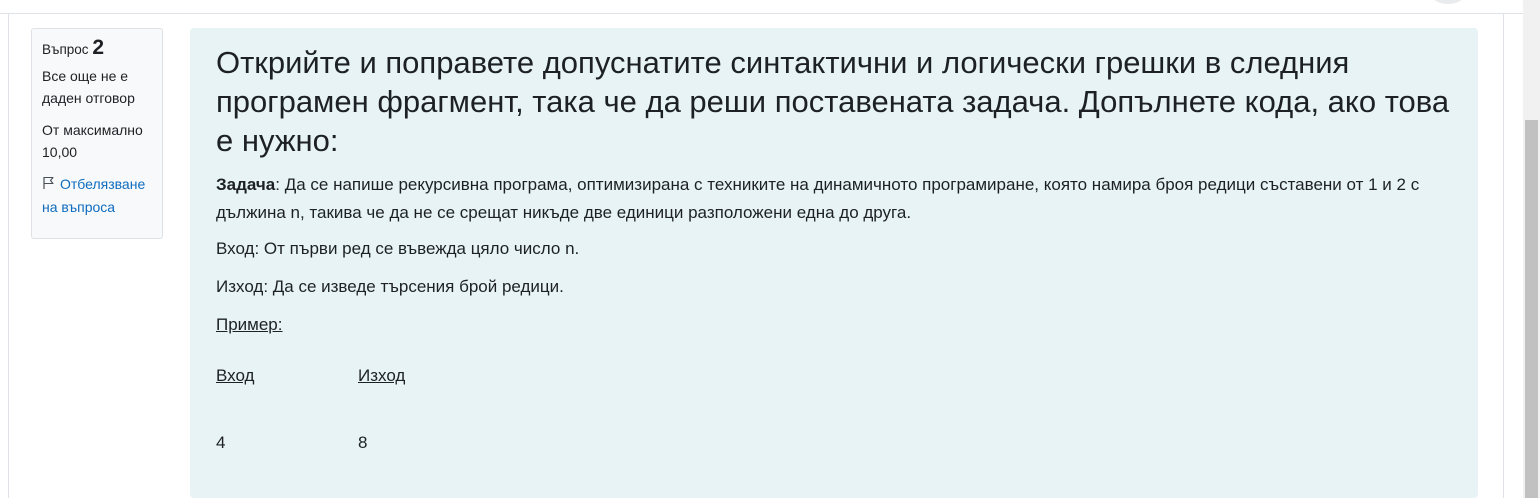  What do you see at coordinates (382, 375) in the screenshot?
I see `example-header-output: Изход` at bounding box center [382, 375].